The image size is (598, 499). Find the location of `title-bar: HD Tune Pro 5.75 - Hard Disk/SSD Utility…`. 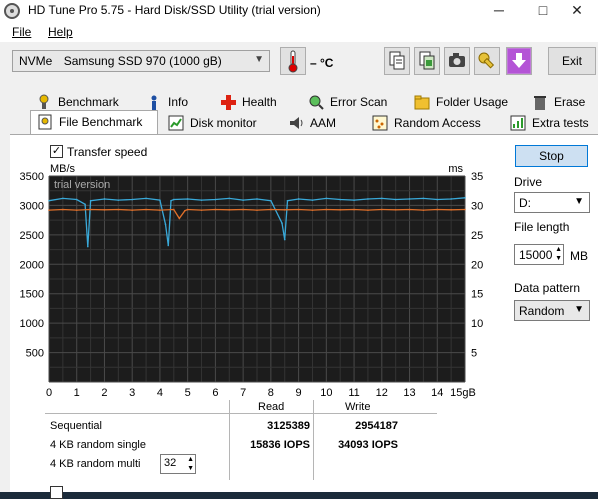

title-bar: HD Tune Pro 5.75 - Hard Disk/SSD Utility… is located at coordinates (299, 11).